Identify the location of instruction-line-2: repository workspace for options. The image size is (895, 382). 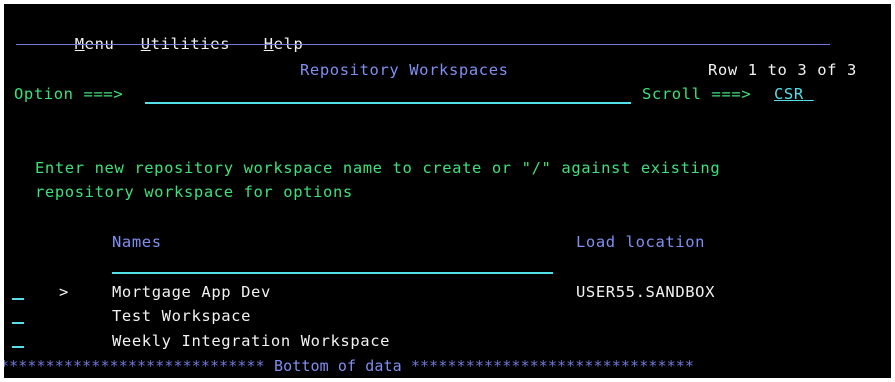
(194, 192).